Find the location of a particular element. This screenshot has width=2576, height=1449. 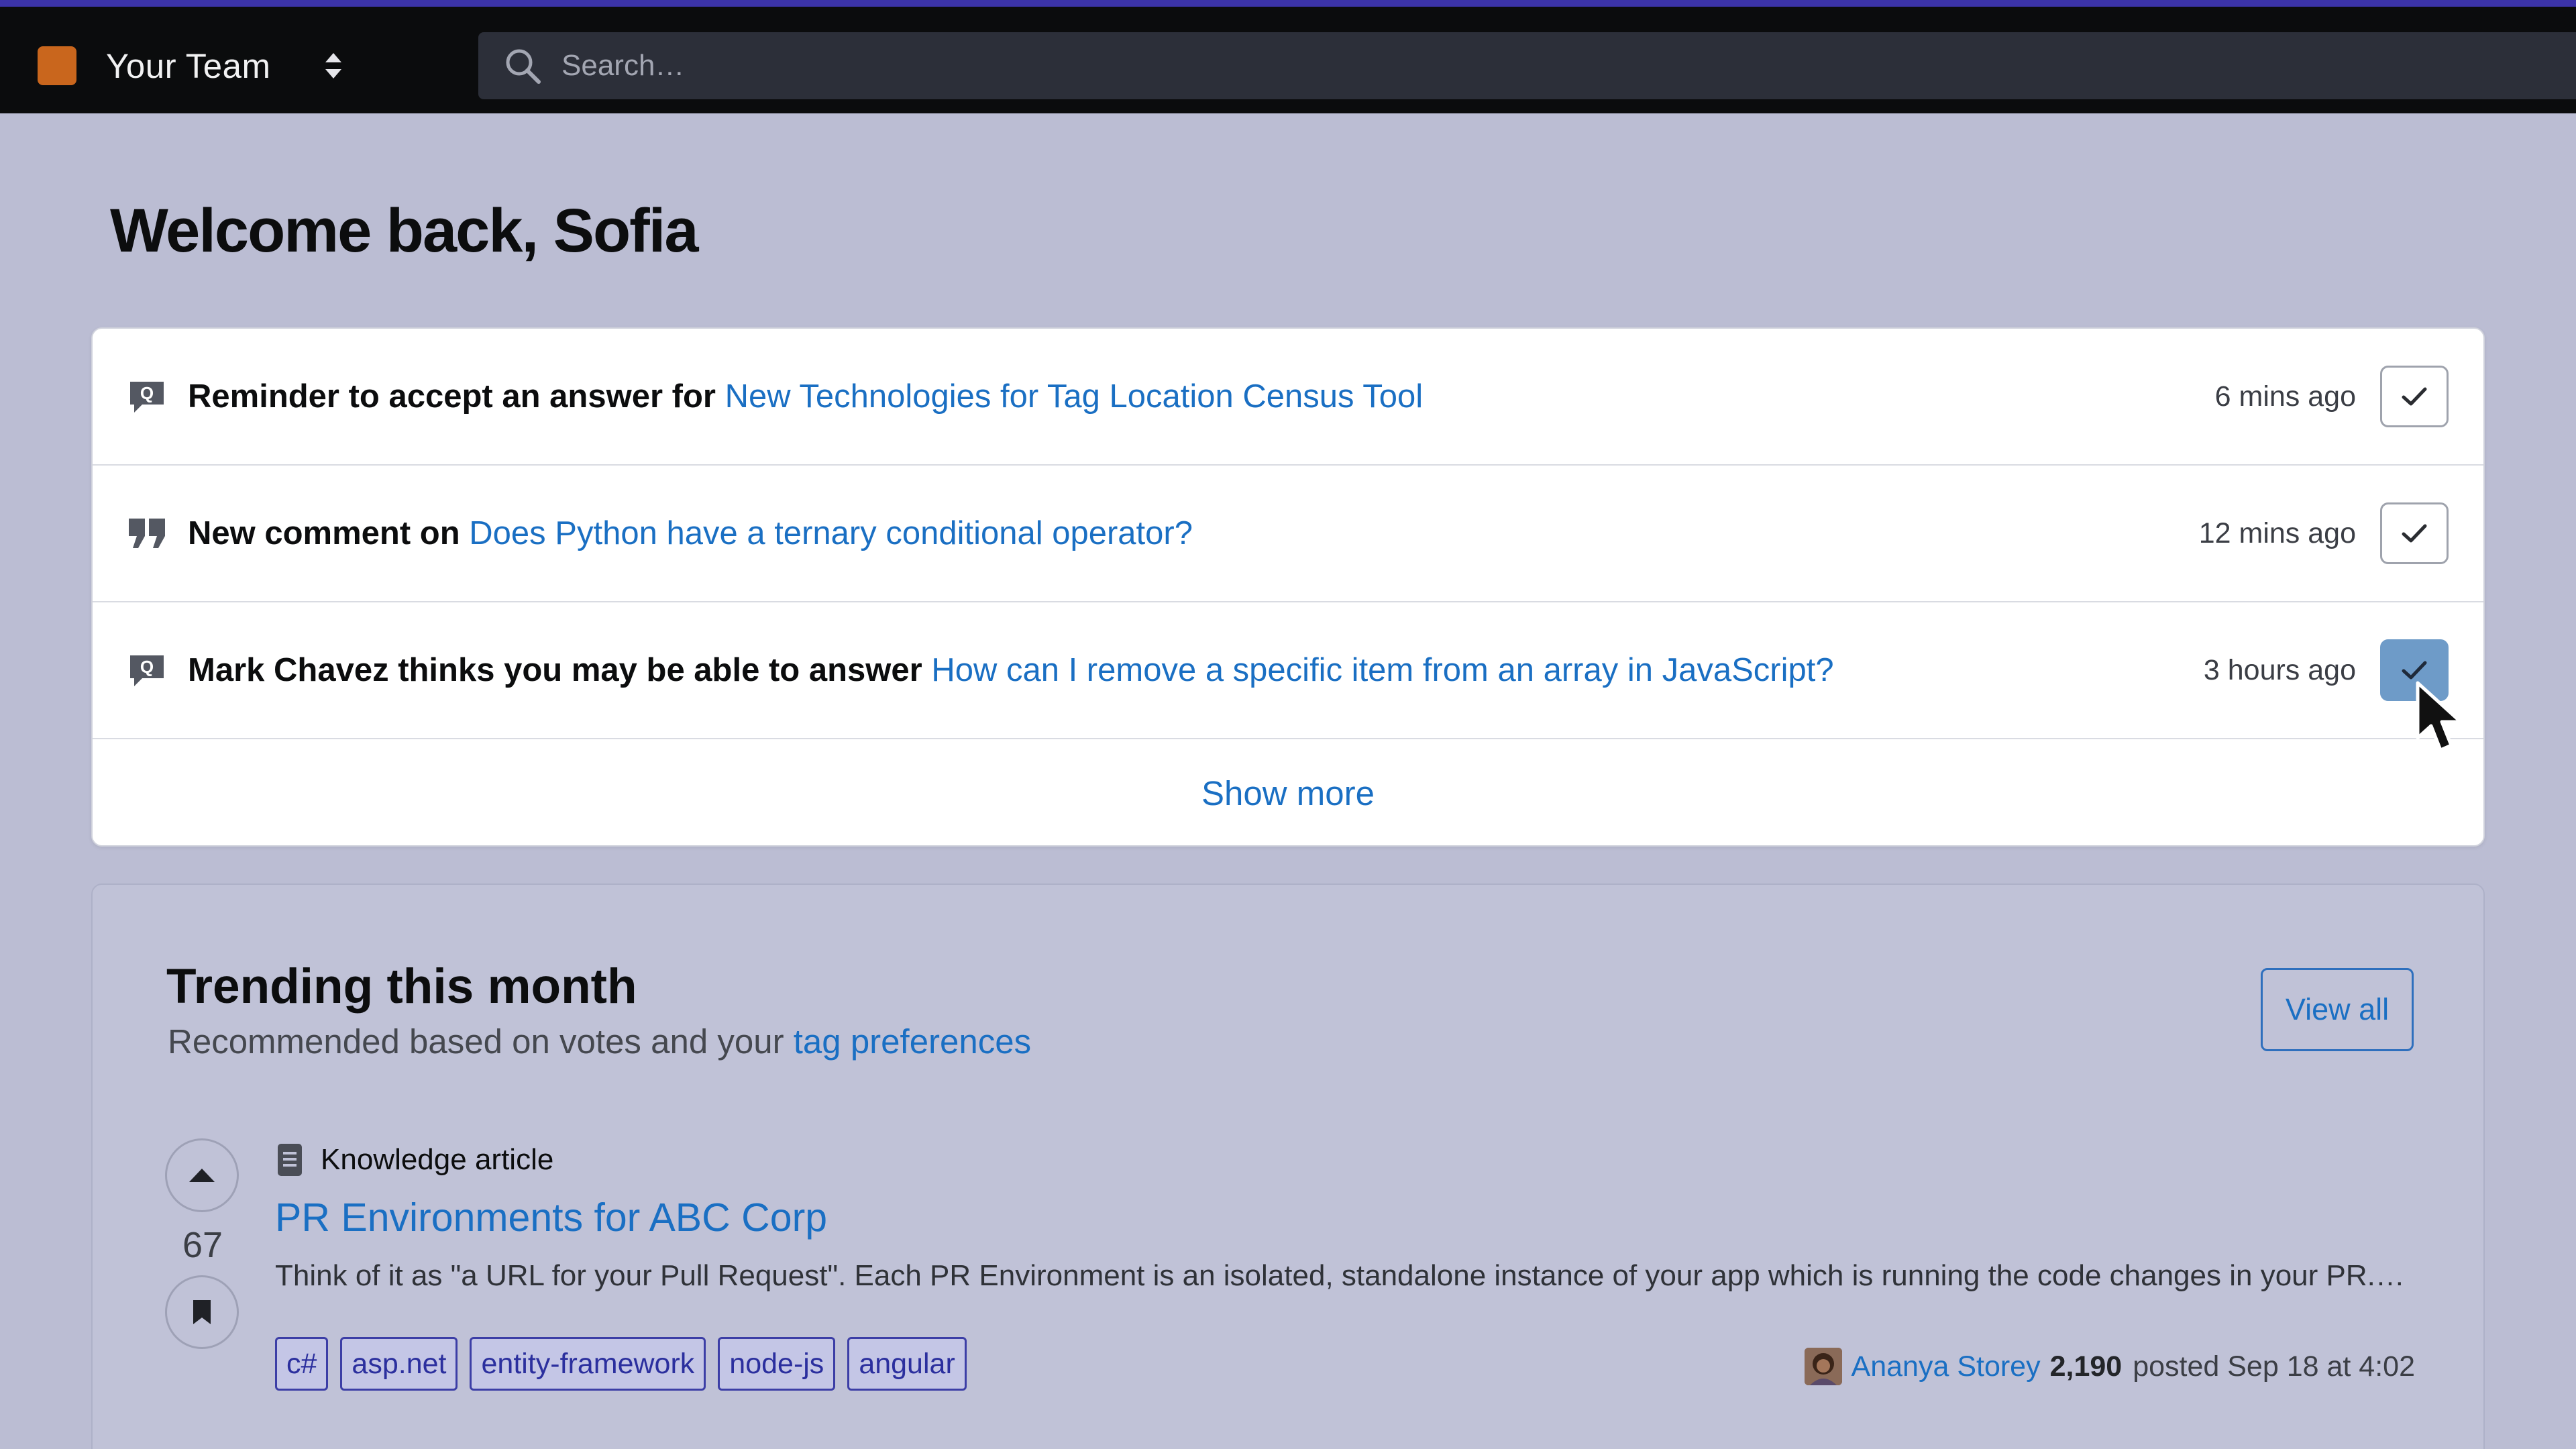

tag: angular is located at coordinates (907, 1364).